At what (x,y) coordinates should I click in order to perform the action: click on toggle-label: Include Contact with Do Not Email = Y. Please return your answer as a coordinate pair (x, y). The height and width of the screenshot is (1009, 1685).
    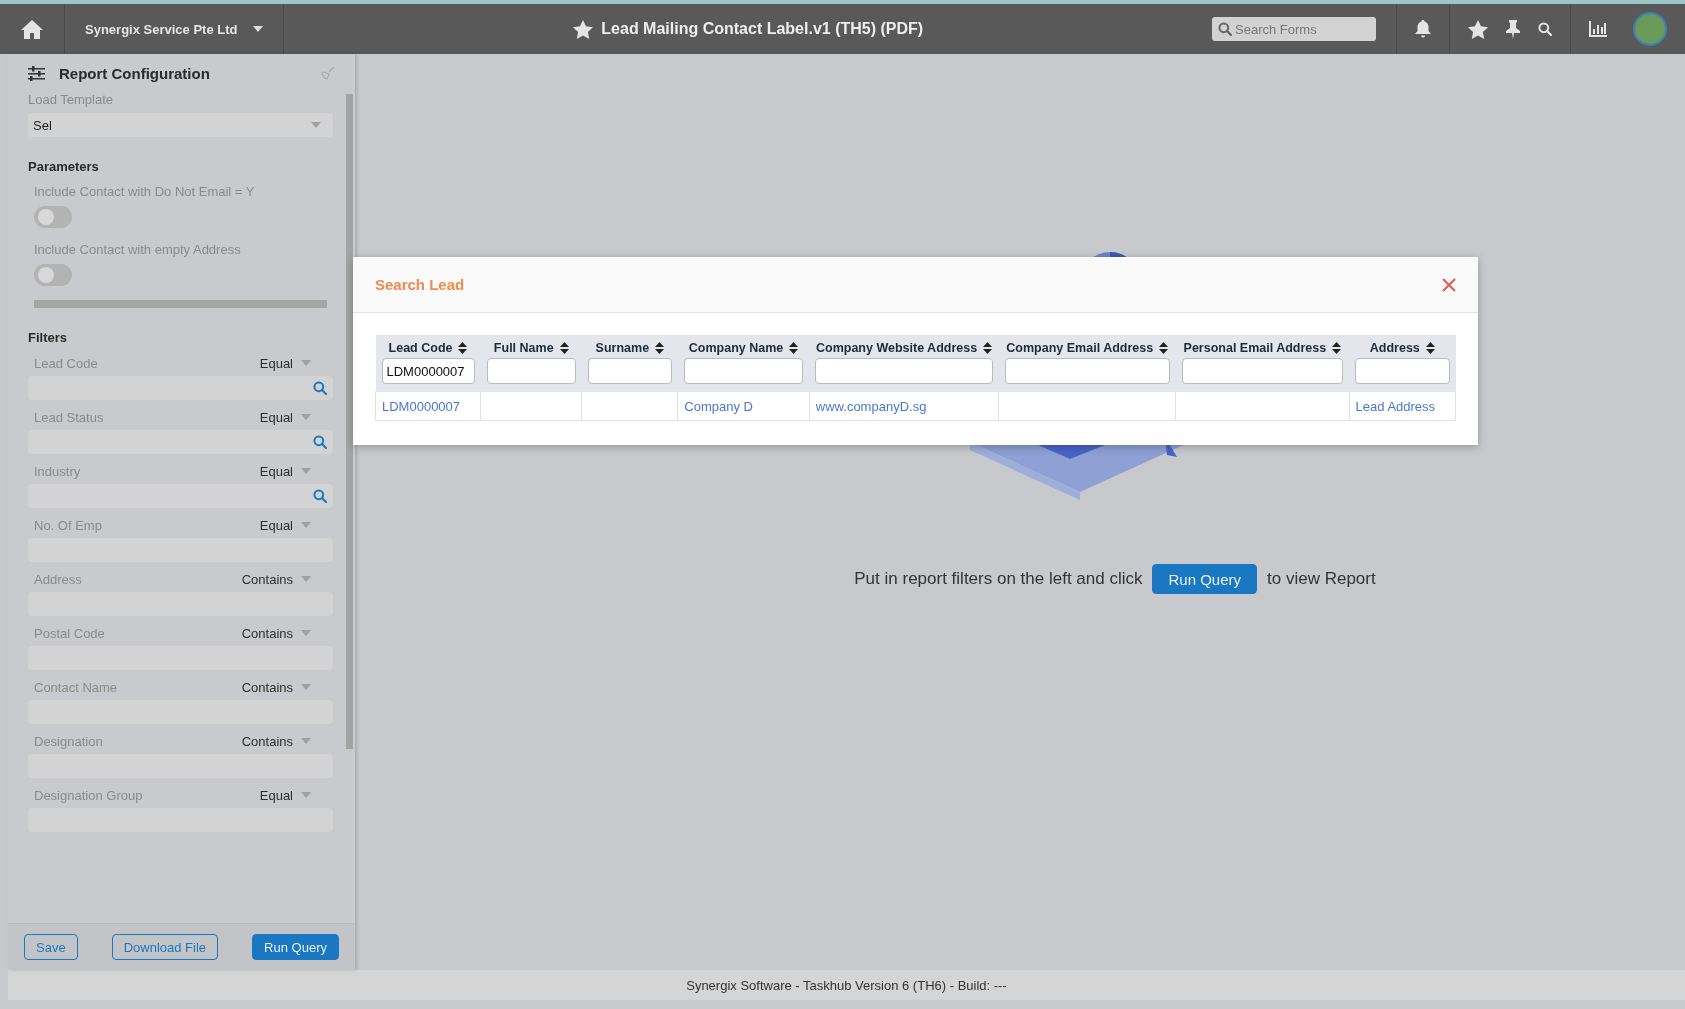
    Looking at the image, I should click on (144, 191).